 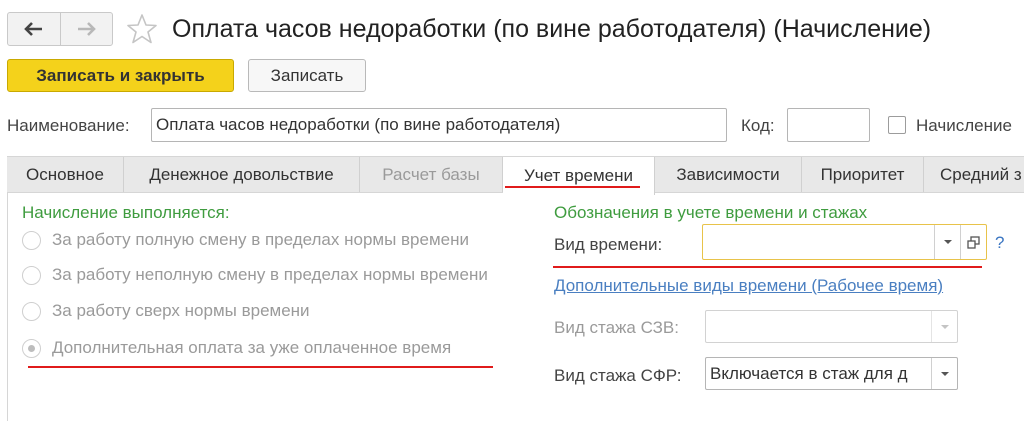 What do you see at coordinates (897, 125) in the screenshot?
I see `accrual-checkbox` at bounding box center [897, 125].